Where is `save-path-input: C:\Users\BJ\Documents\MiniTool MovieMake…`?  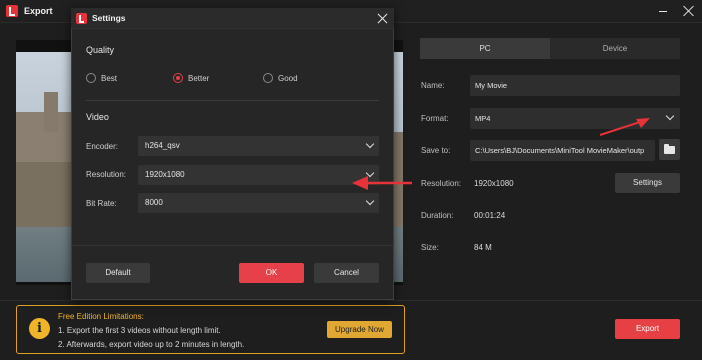 save-path-input: C:\Users\BJ\Documents\MiniTool MovieMake… is located at coordinates (562, 150).